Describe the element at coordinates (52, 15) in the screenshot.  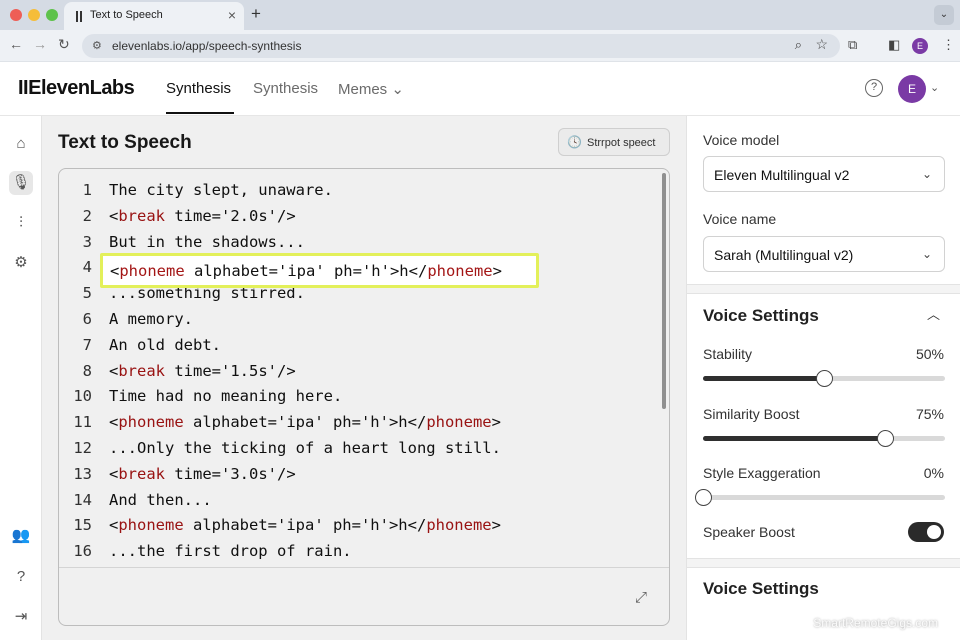
I see `window-maximize-button` at that location.